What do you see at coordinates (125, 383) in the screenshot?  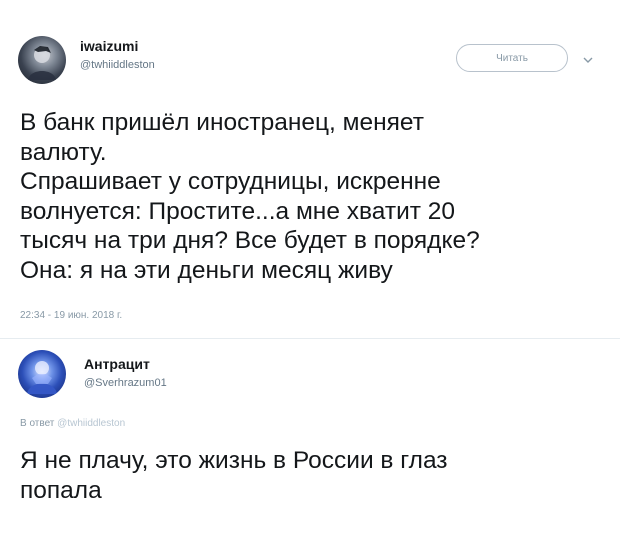 I see `author-handle: @Sverhrazum01` at bounding box center [125, 383].